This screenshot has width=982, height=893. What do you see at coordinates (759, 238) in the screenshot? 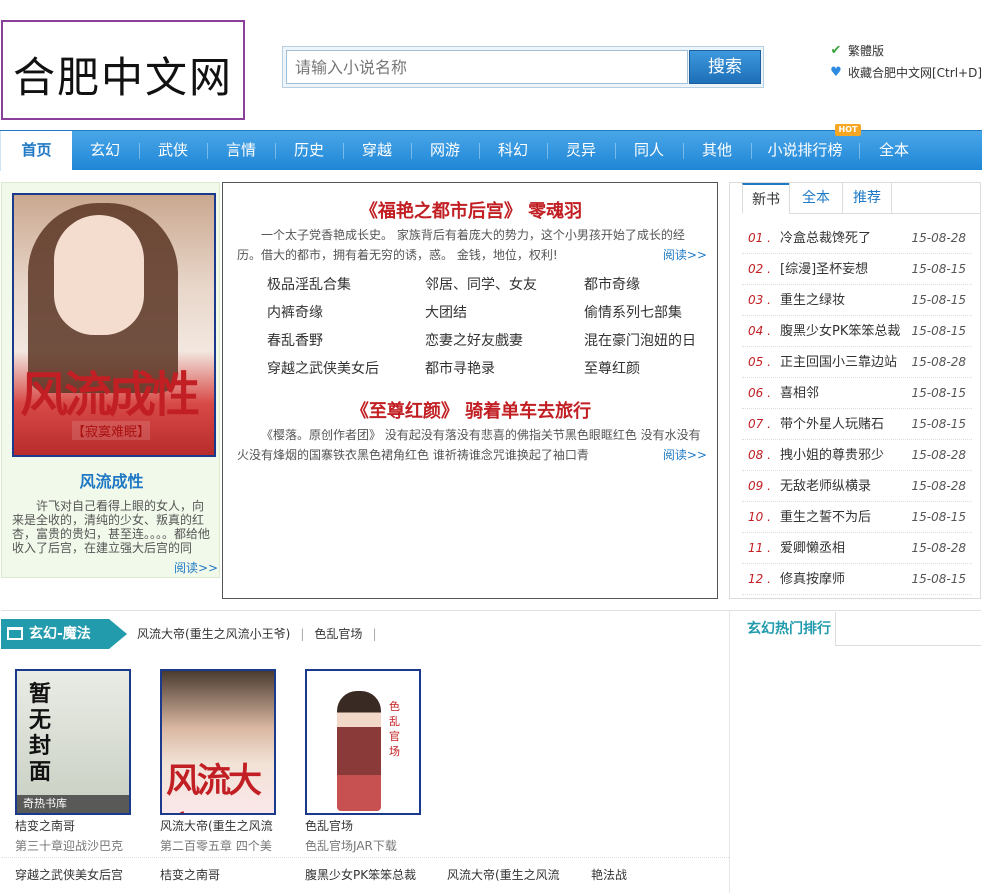
I see `list-item-rank: 01 .` at bounding box center [759, 238].